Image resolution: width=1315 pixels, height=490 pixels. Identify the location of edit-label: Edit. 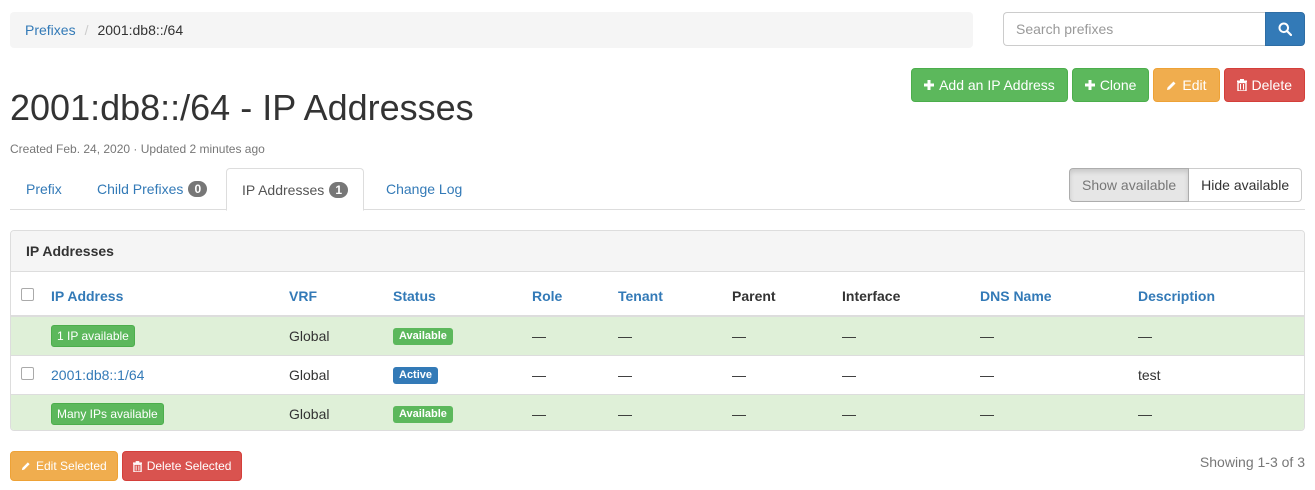
(1194, 85).